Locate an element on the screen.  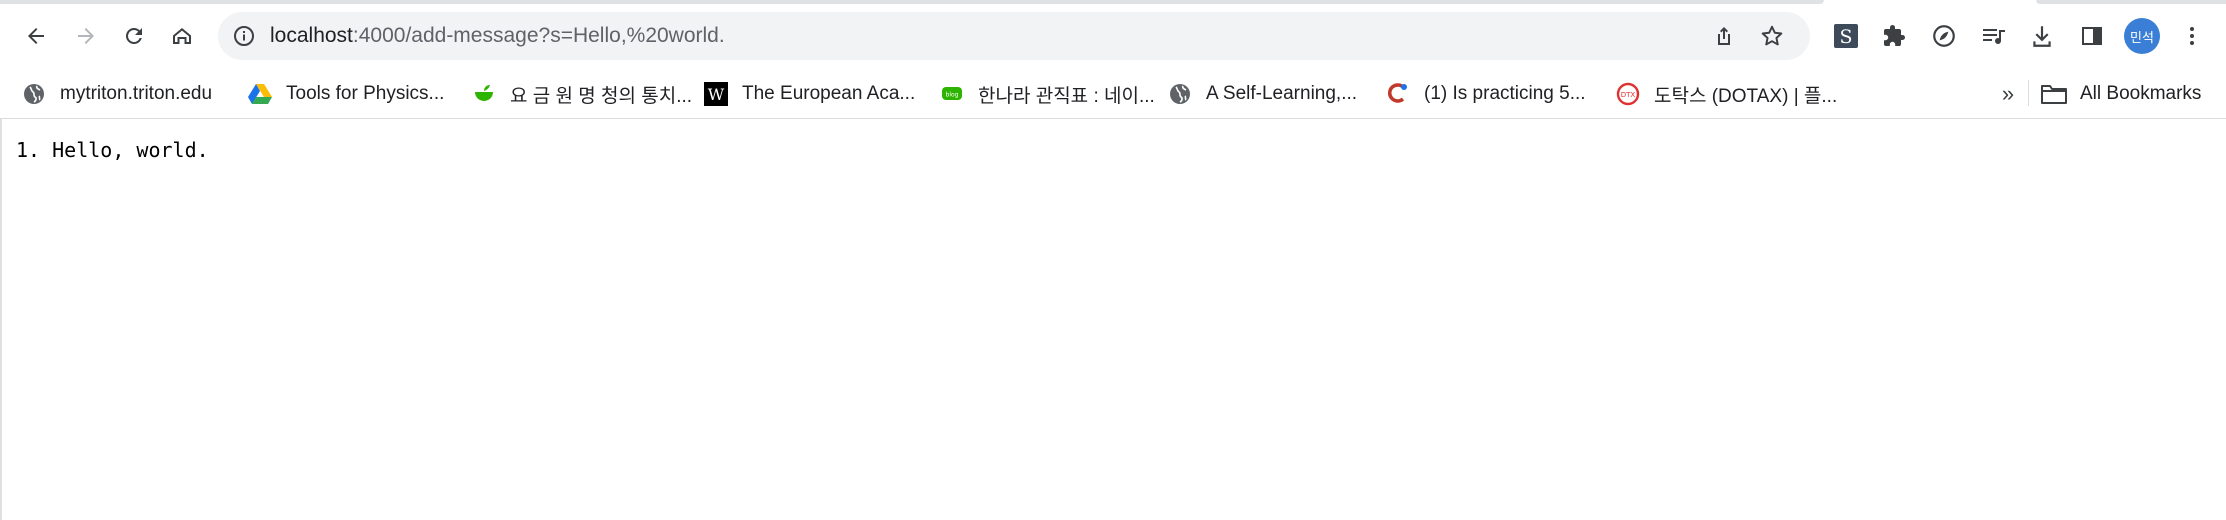
reload-button is located at coordinates (134, 36).